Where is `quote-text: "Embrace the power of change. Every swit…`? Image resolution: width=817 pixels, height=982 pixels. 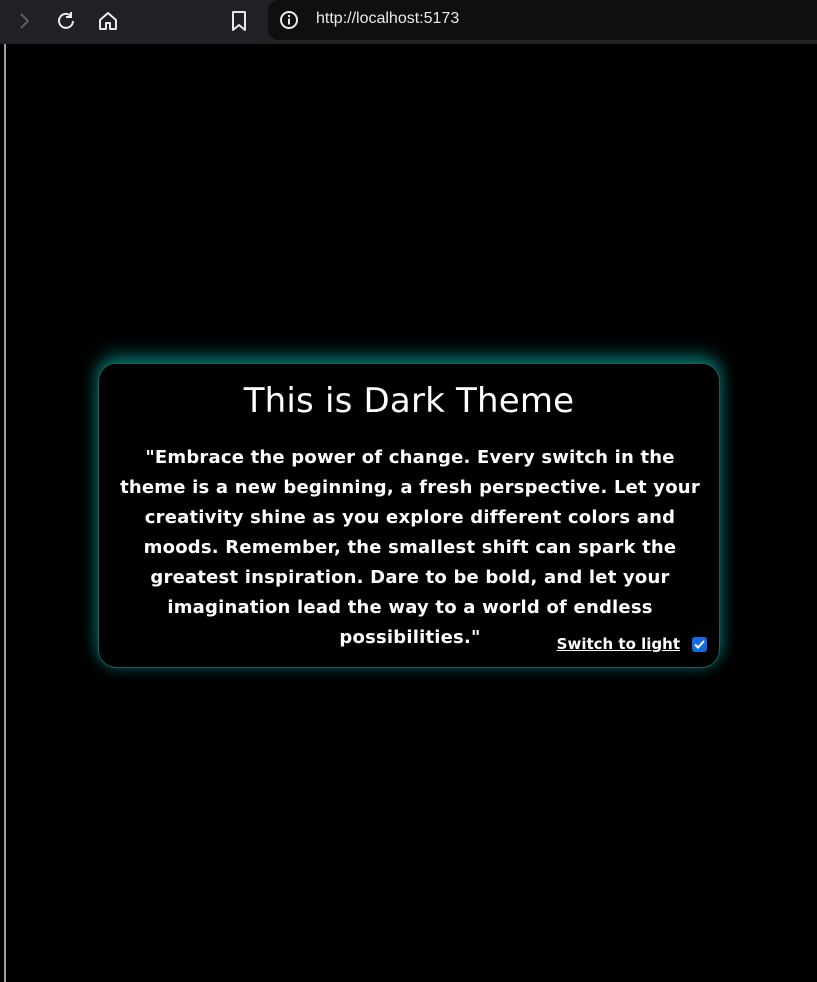
quote-text: "Embrace the power of change. Every swit… is located at coordinates (410, 547).